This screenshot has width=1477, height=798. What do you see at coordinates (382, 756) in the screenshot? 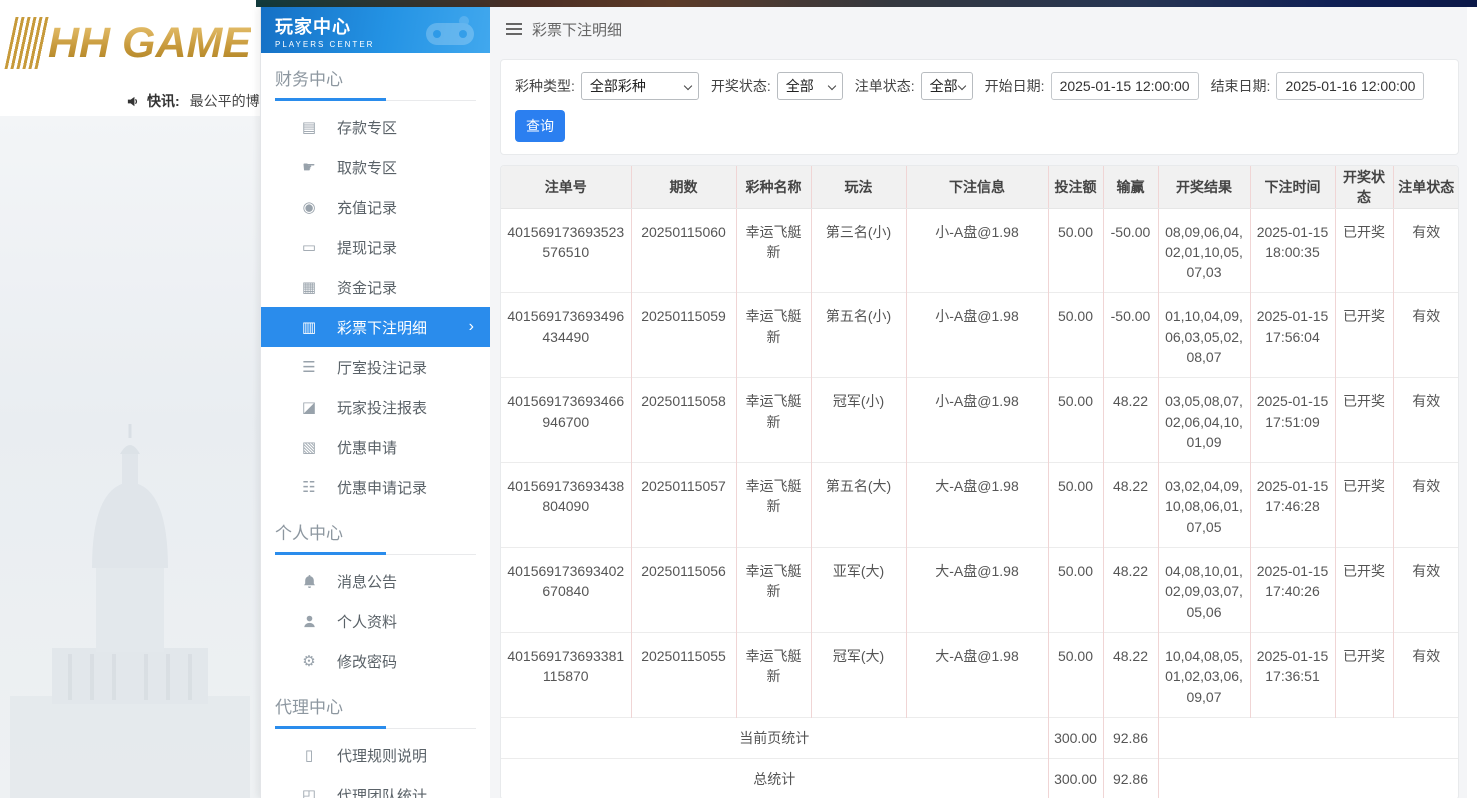
I see `sidebar-item-label: 代理规则说明` at bounding box center [382, 756].